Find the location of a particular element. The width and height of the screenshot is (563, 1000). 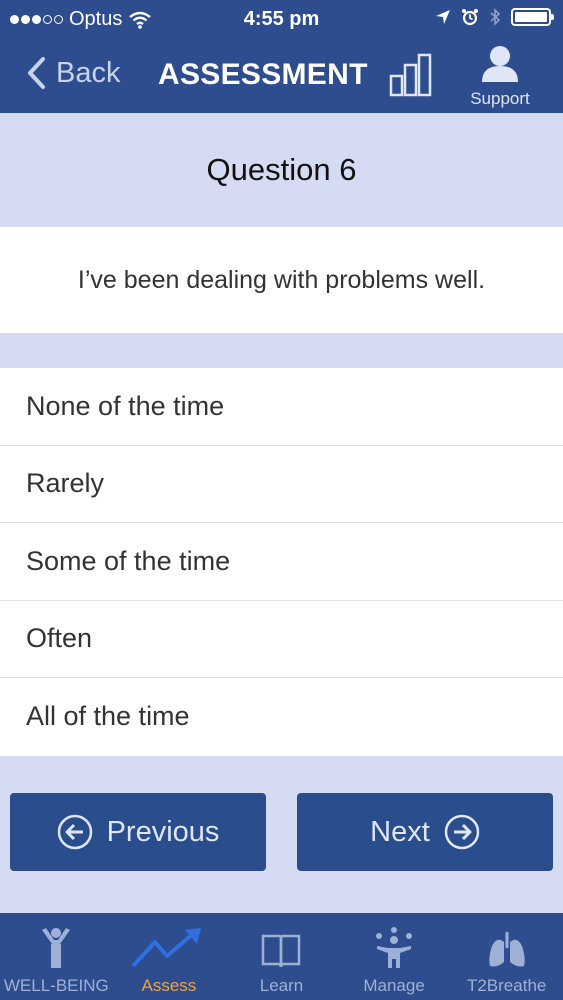

tab-manage: Manage is located at coordinates (394, 956).